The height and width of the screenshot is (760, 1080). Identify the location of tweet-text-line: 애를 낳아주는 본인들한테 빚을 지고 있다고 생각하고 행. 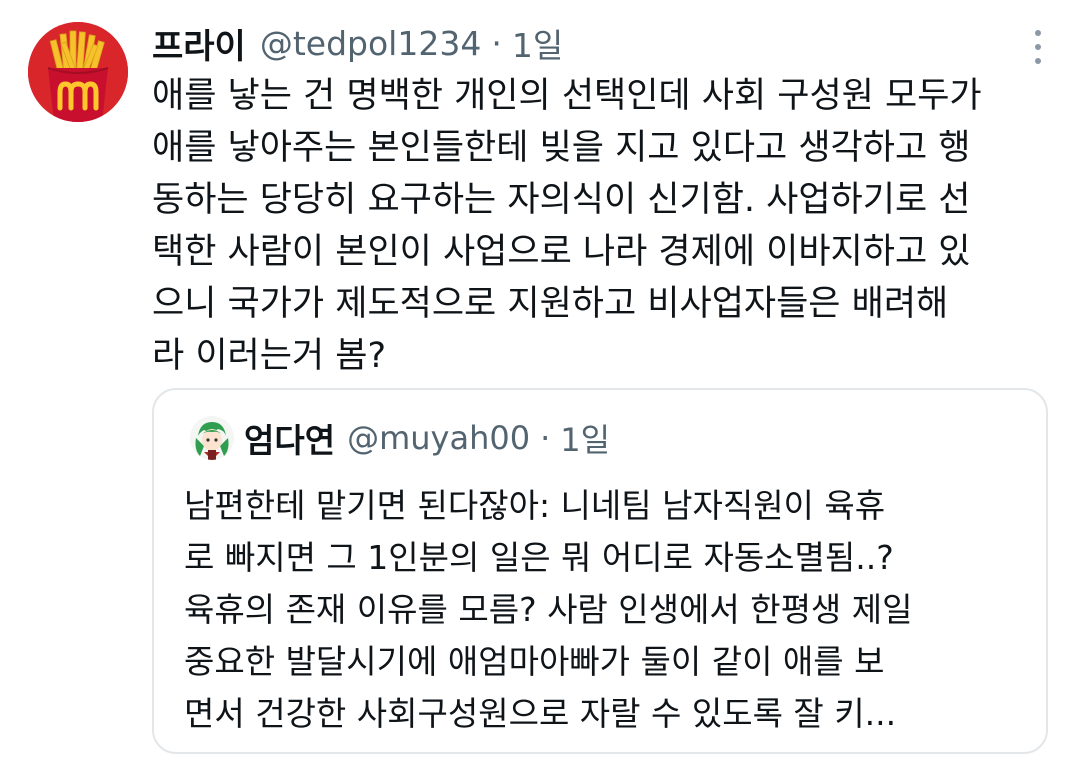
(561, 148).